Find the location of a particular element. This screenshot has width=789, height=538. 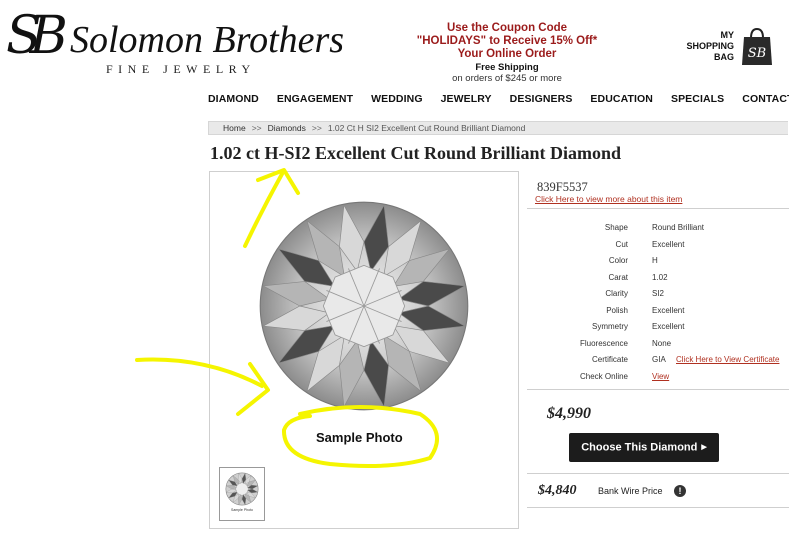

spec-row-clarity: Clarity SI2 is located at coordinates (659, 295).